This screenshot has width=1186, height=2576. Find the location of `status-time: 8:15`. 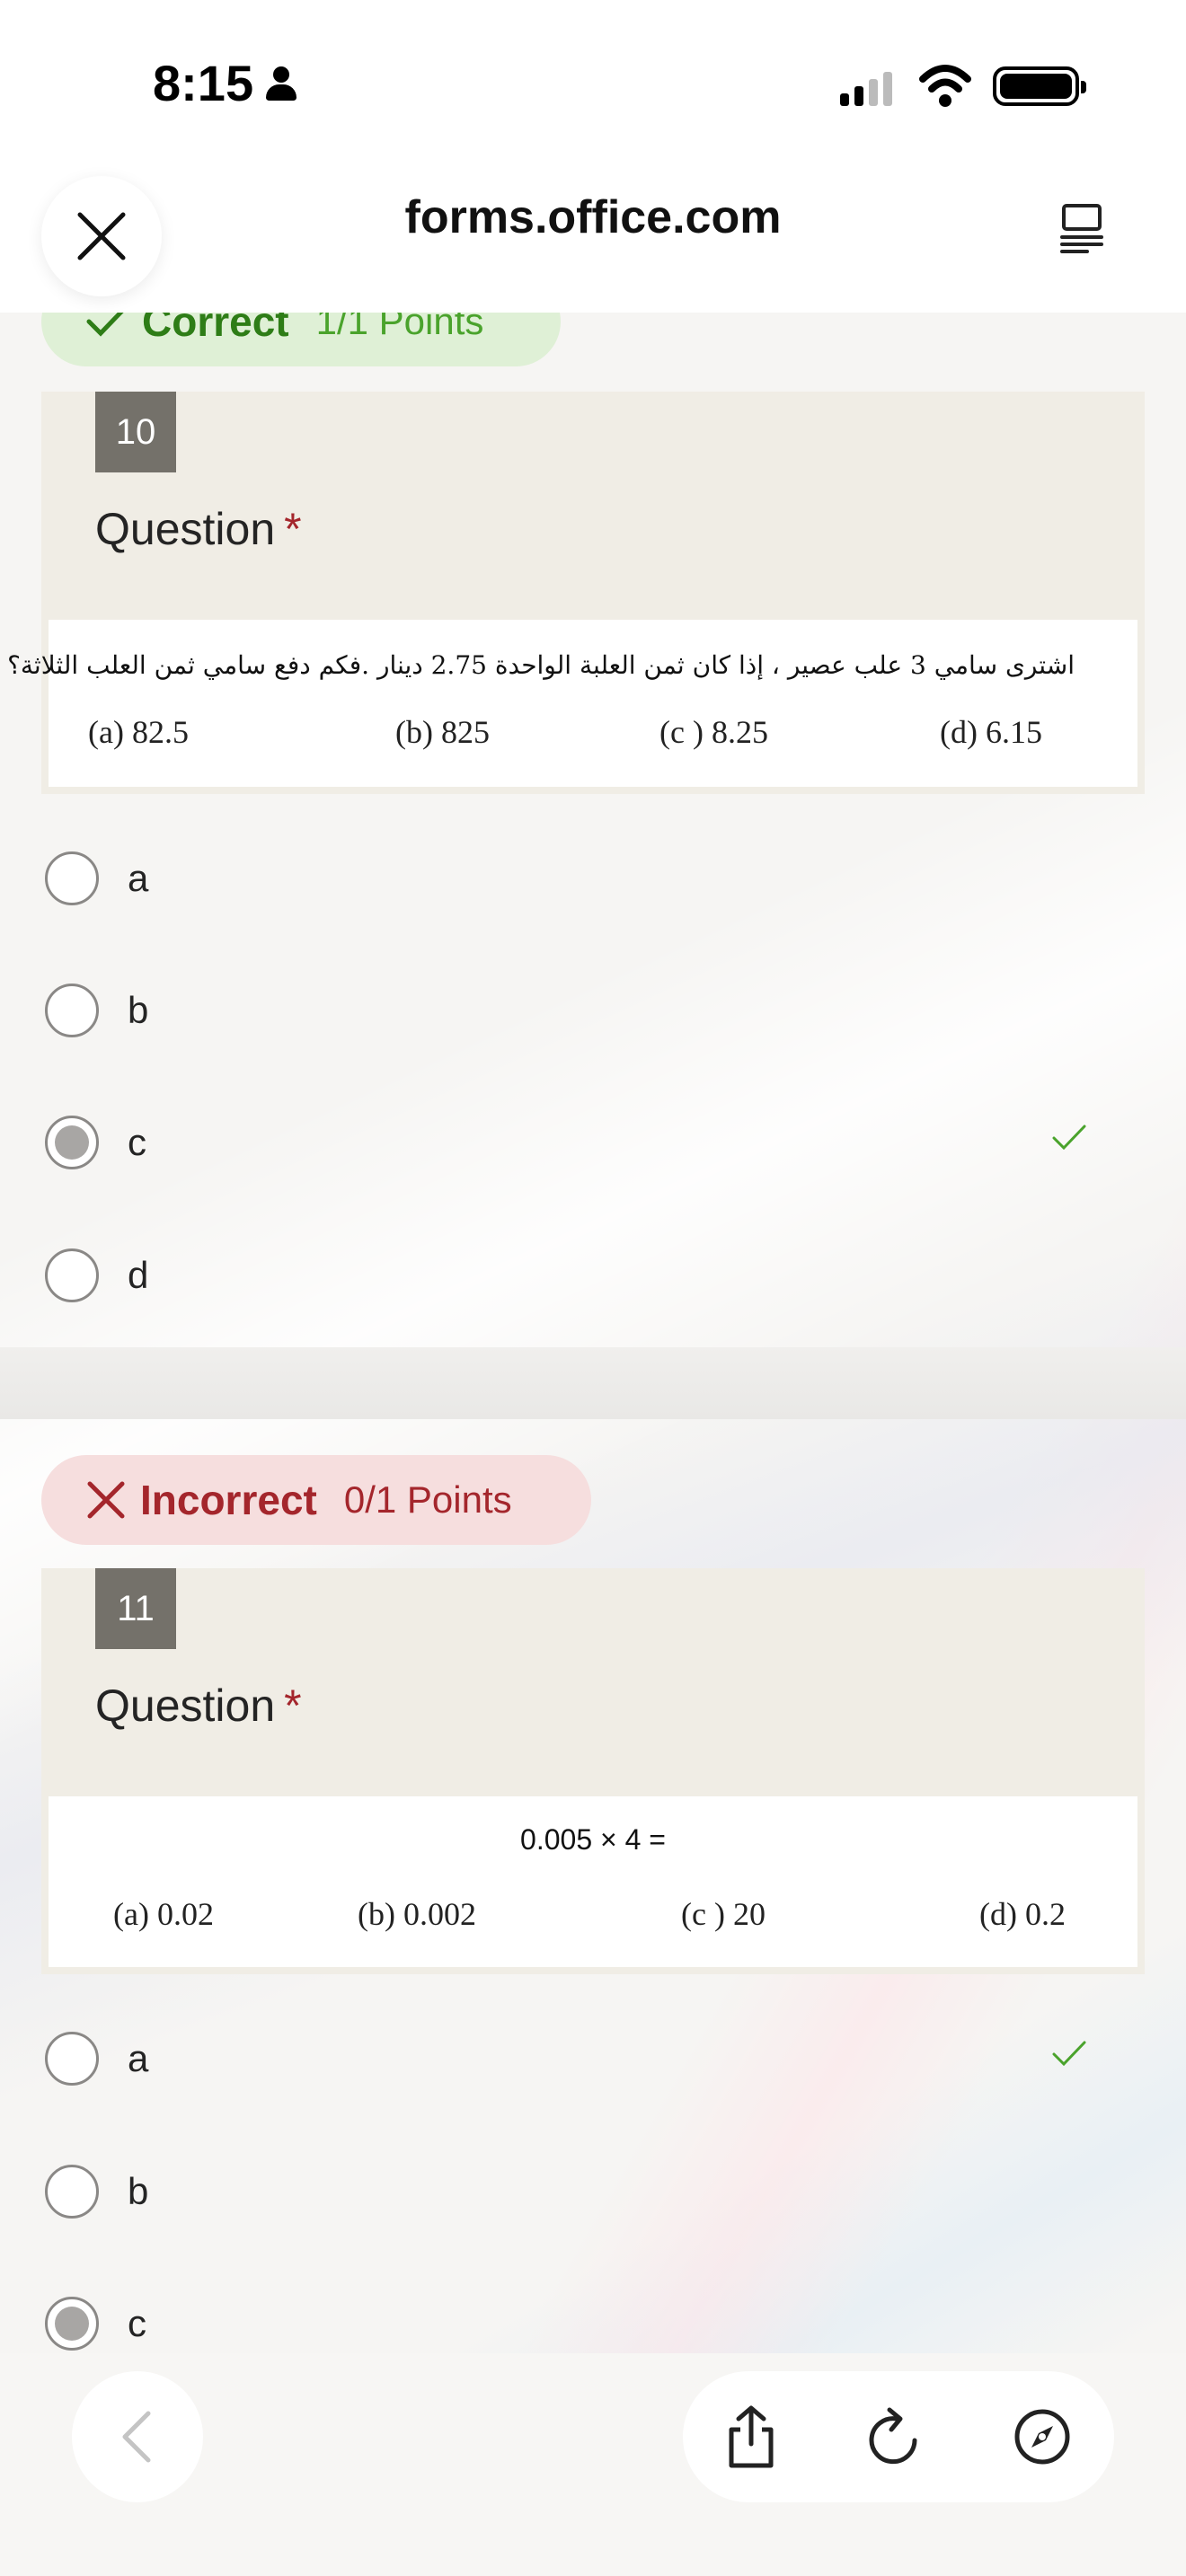

status-time: 8:15 is located at coordinates (225, 83).